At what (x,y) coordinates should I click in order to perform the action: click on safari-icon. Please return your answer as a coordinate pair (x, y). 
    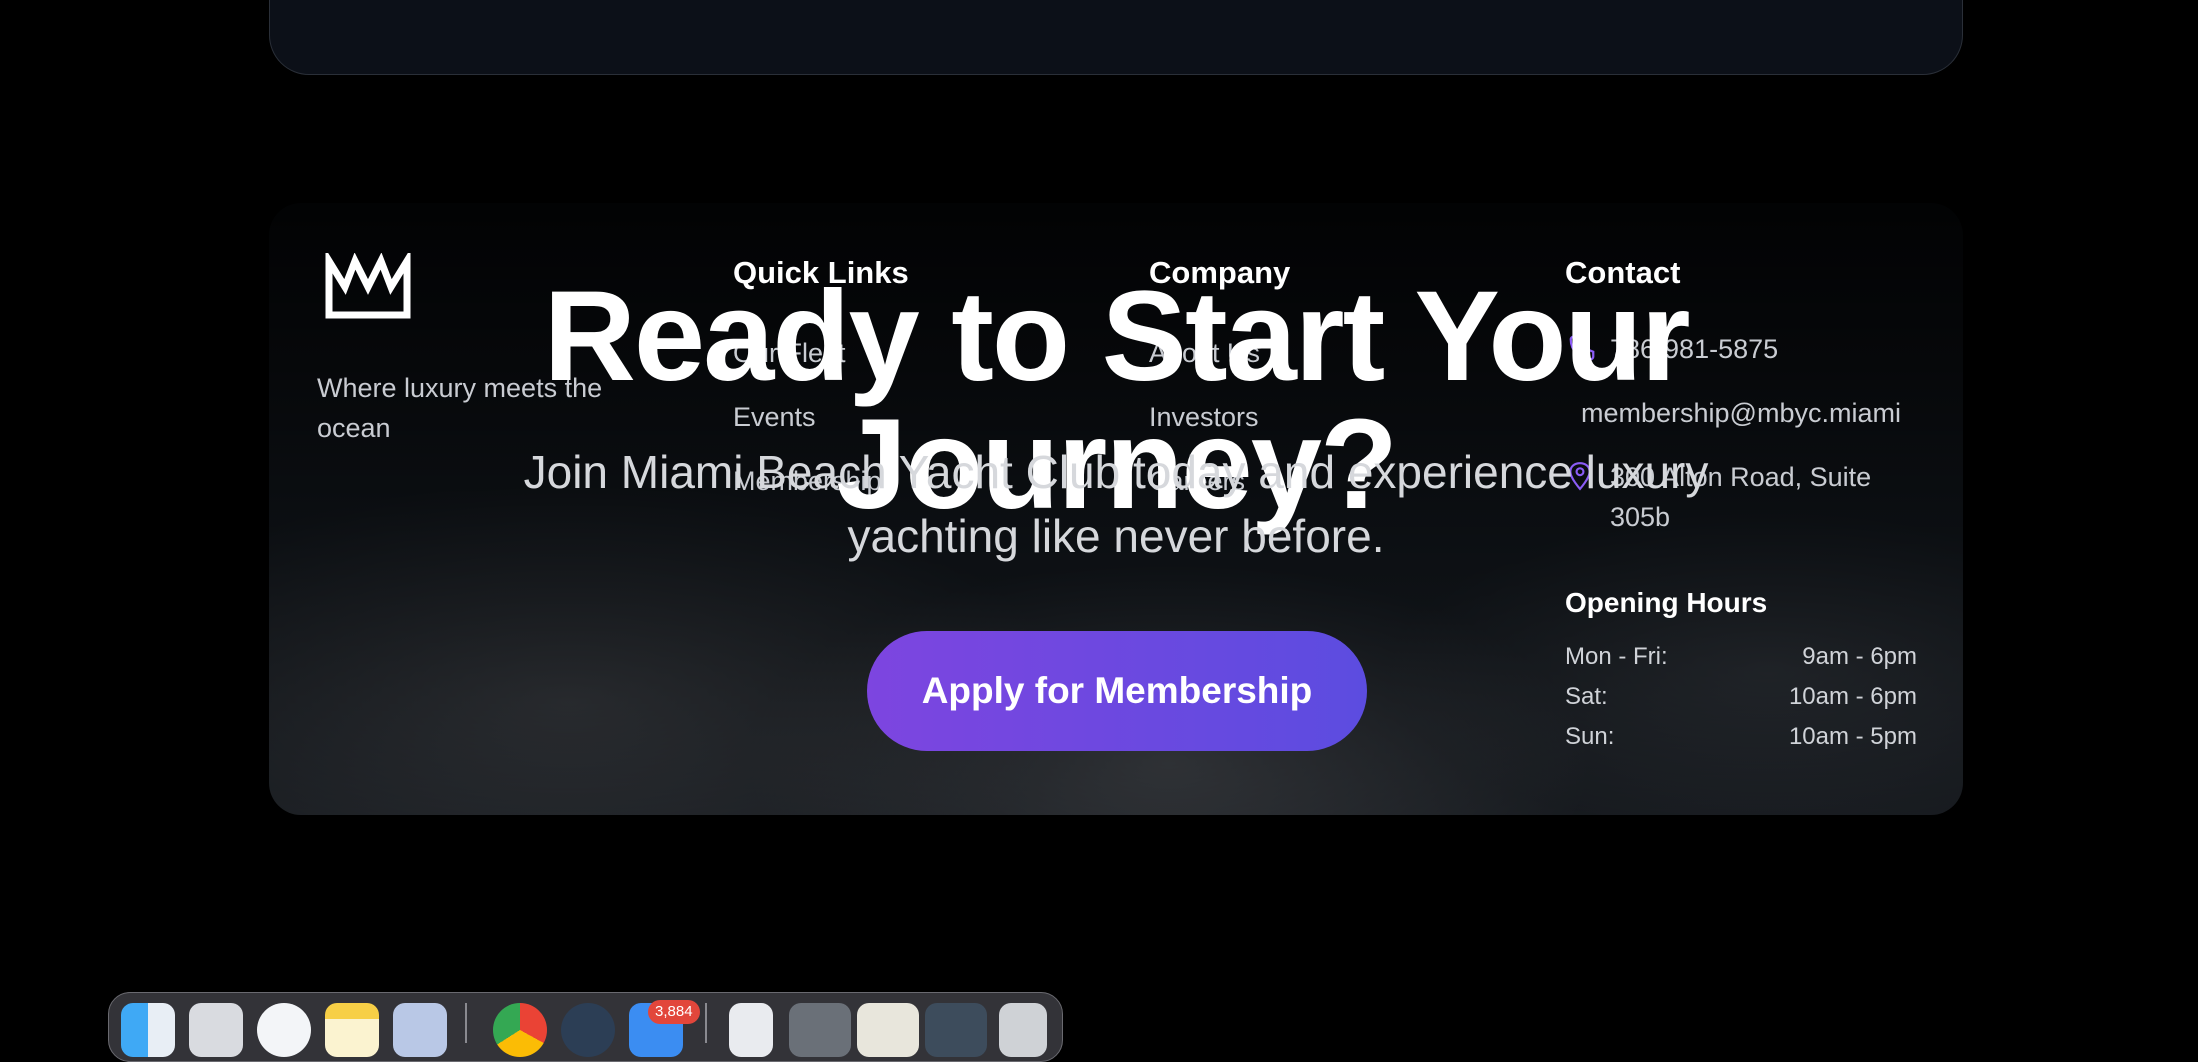
    Looking at the image, I should click on (284, 1030).